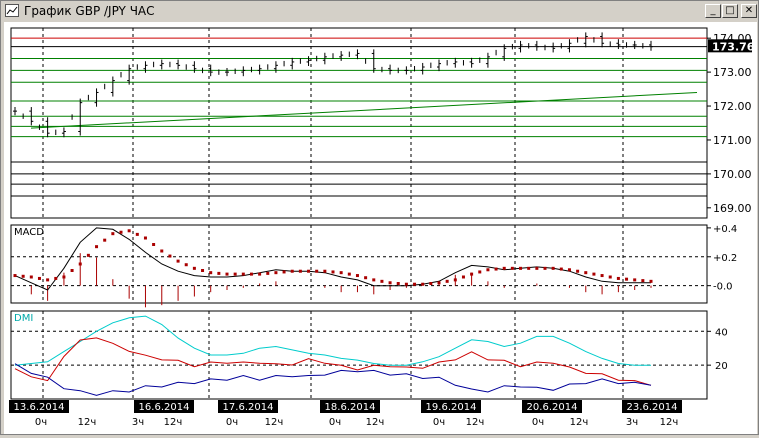  What do you see at coordinates (350, 407) in the screenshot?
I see `x-date-label: 18.6.2014` at bounding box center [350, 407].